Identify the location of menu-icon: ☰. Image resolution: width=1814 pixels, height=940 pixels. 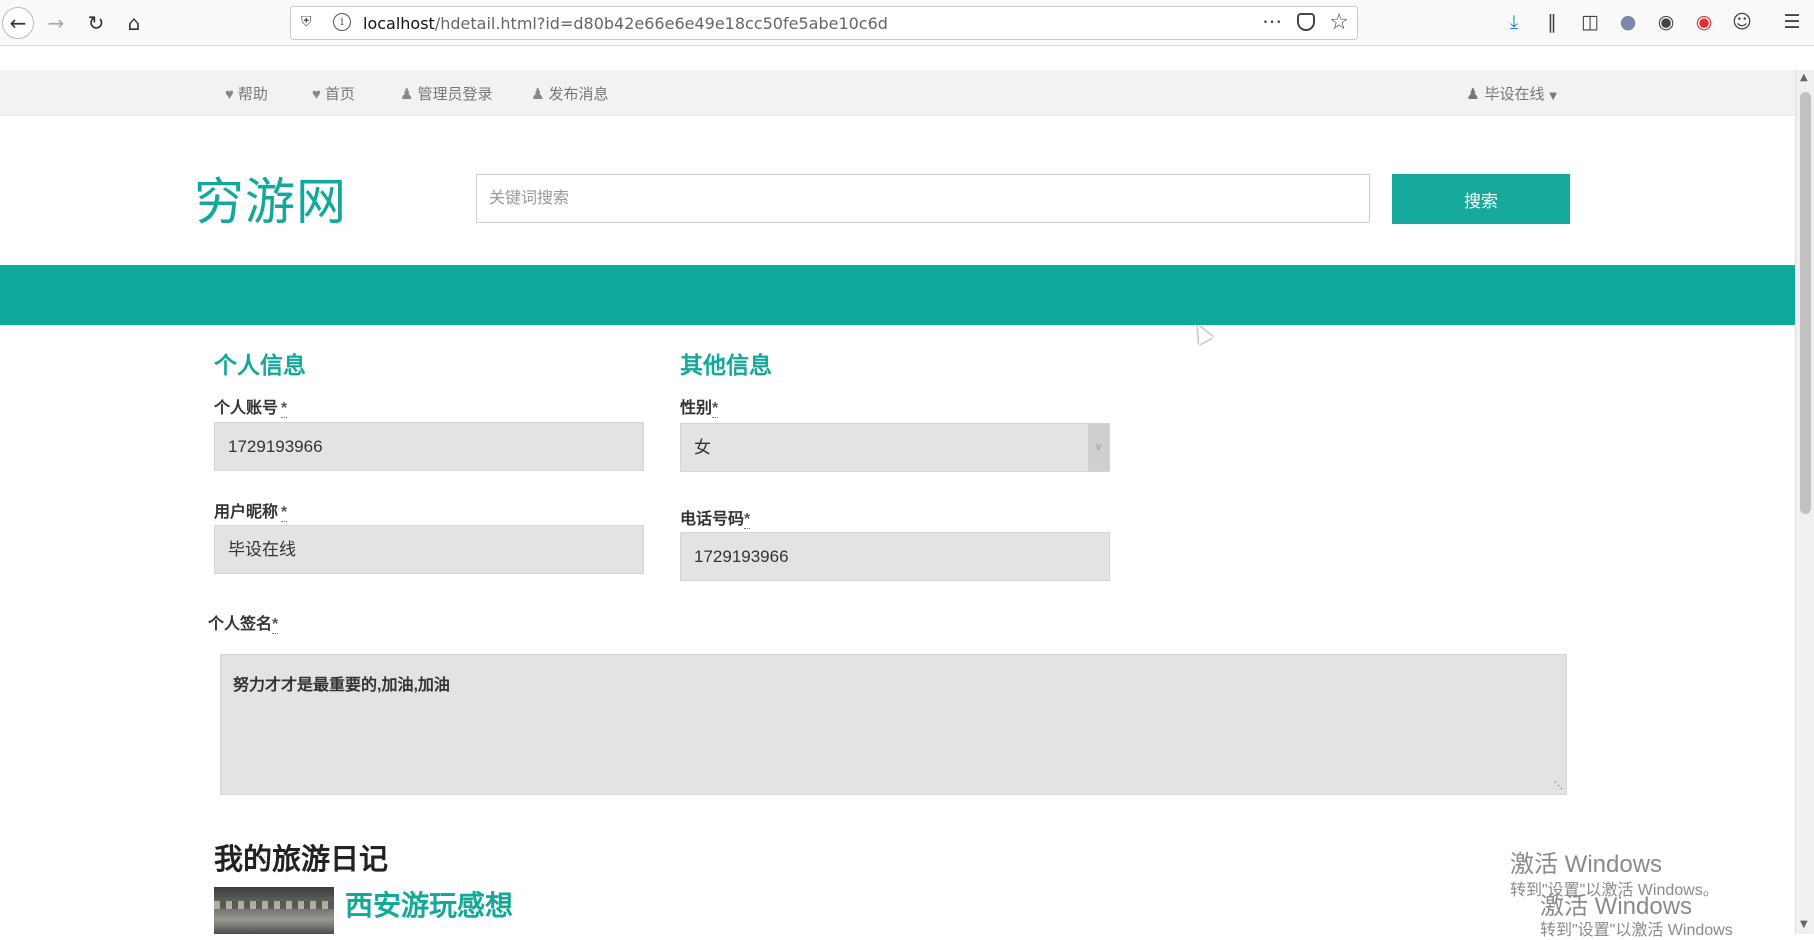
(1792, 22).